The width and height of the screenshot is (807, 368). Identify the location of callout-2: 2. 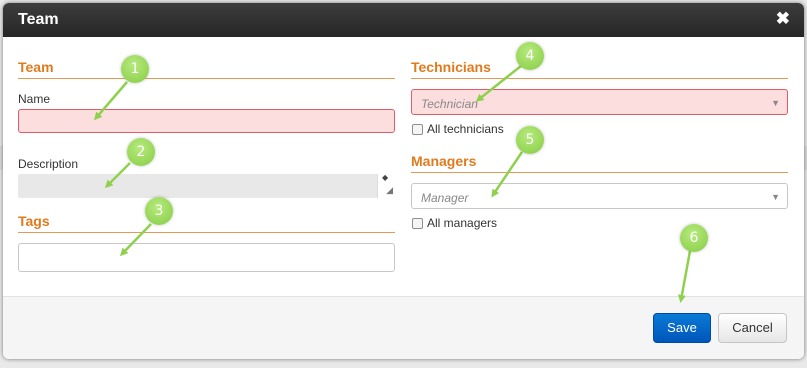
(141, 152).